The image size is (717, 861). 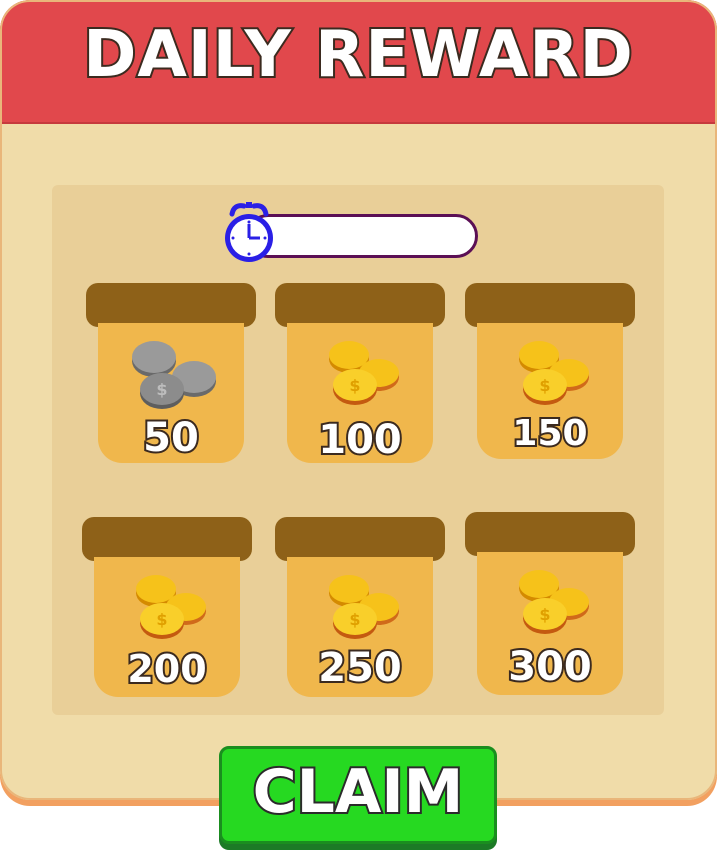 What do you see at coordinates (358, 792) in the screenshot?
I see `claim-label: CLAIM` at bounding box center [358, 792].